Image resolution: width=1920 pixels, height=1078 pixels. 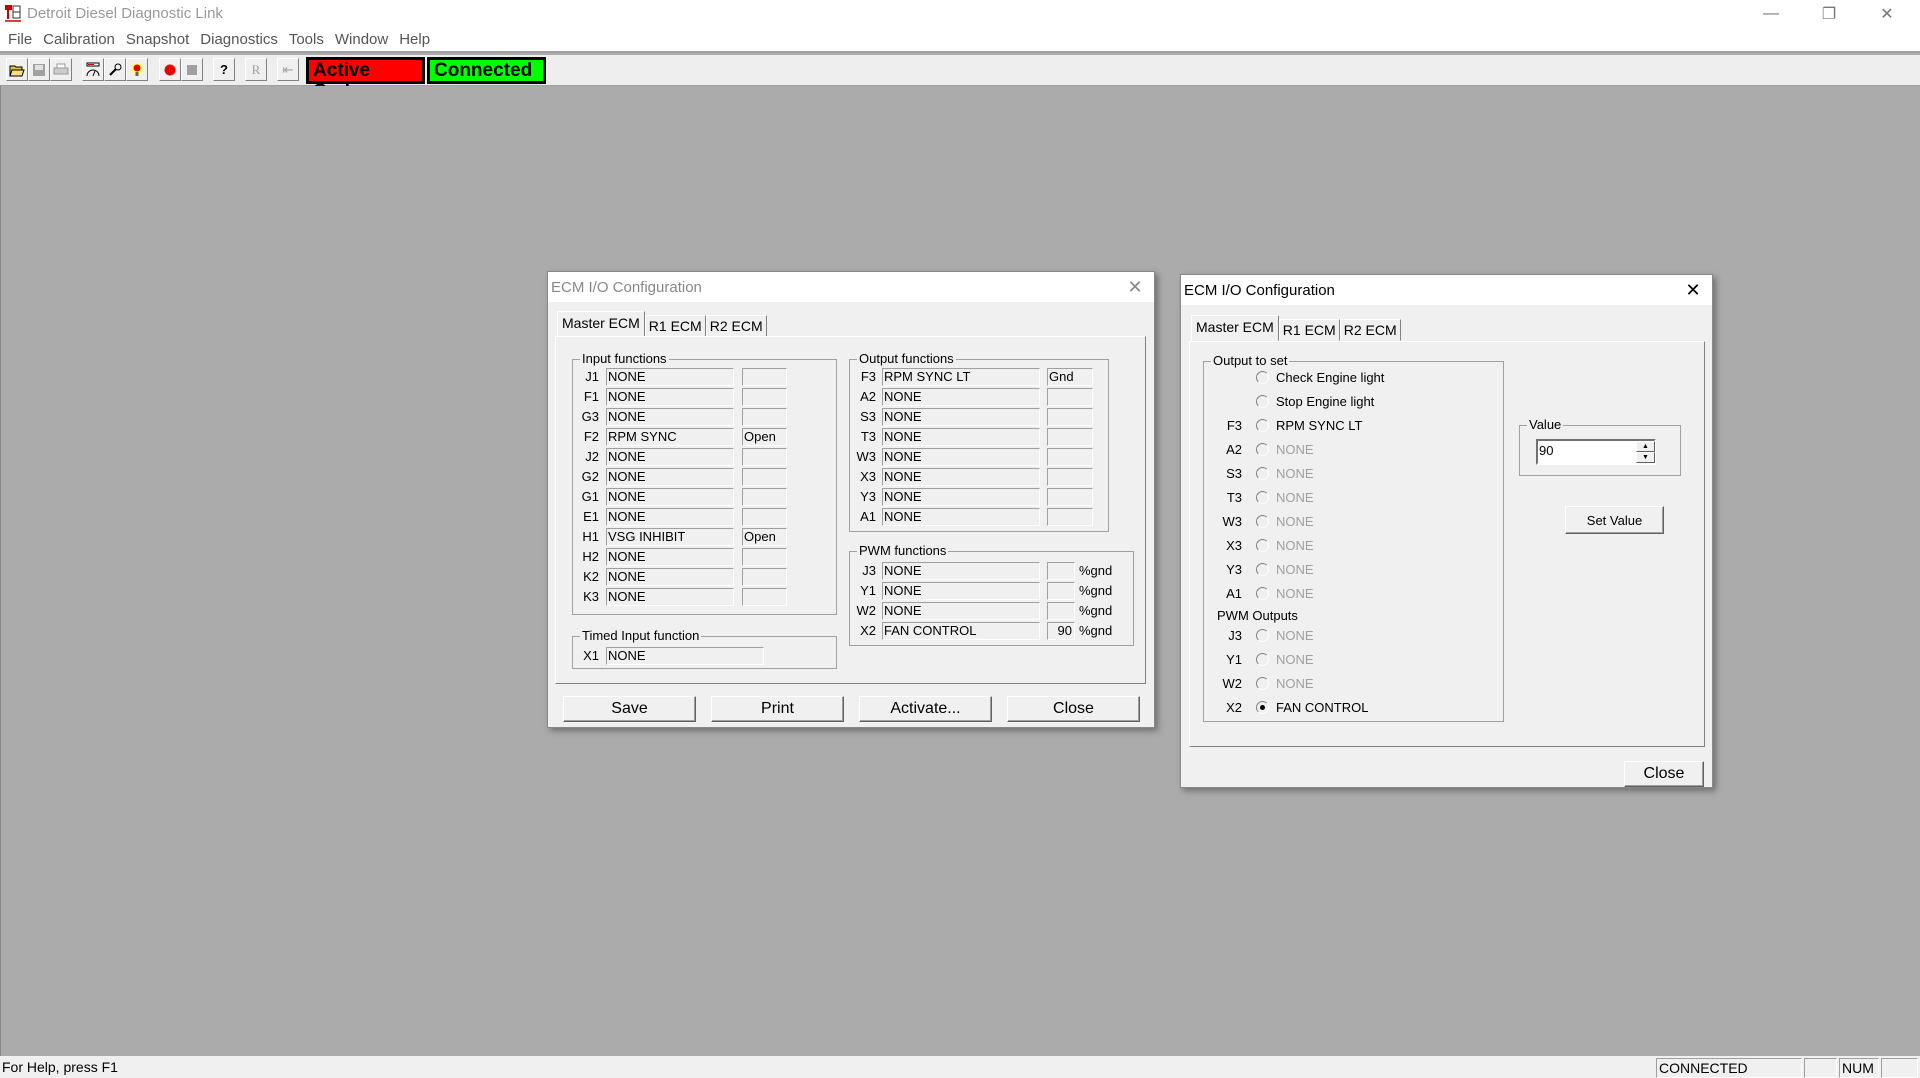 I want to click on input-functions-label: Input functions, so click(x=624, y=358).